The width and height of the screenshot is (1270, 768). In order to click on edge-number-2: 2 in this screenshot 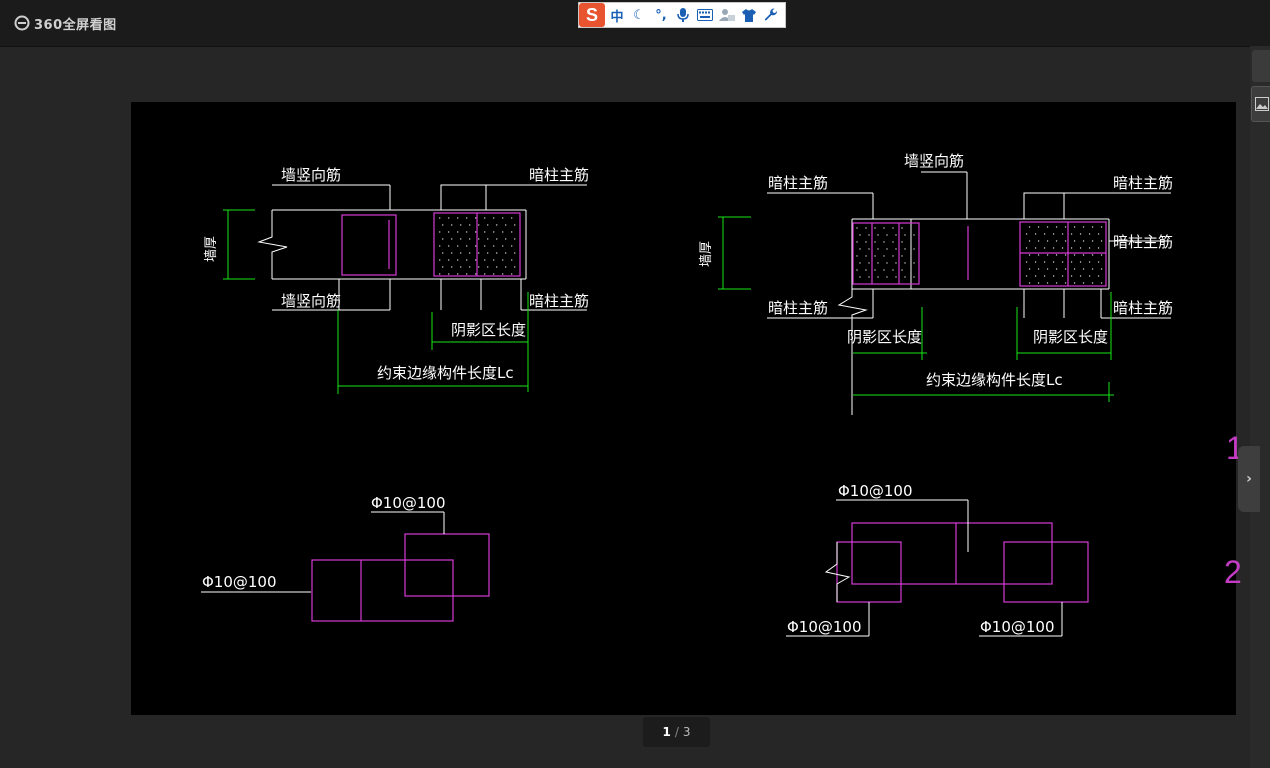, I will do `click(1233, 572)`.